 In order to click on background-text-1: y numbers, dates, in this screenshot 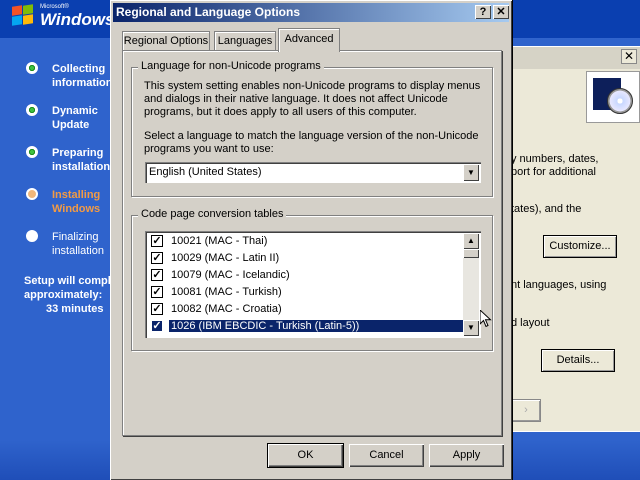, I will do `click(555, 159)`.